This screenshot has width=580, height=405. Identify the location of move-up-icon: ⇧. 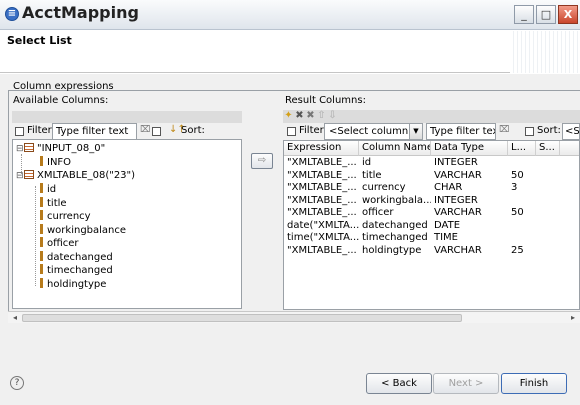
(321, 115).